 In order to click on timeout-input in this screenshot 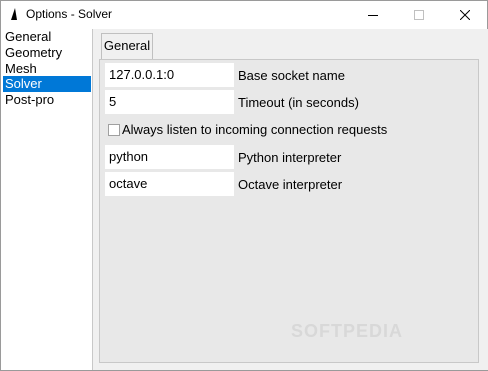, I will do `click(169, 102)`.